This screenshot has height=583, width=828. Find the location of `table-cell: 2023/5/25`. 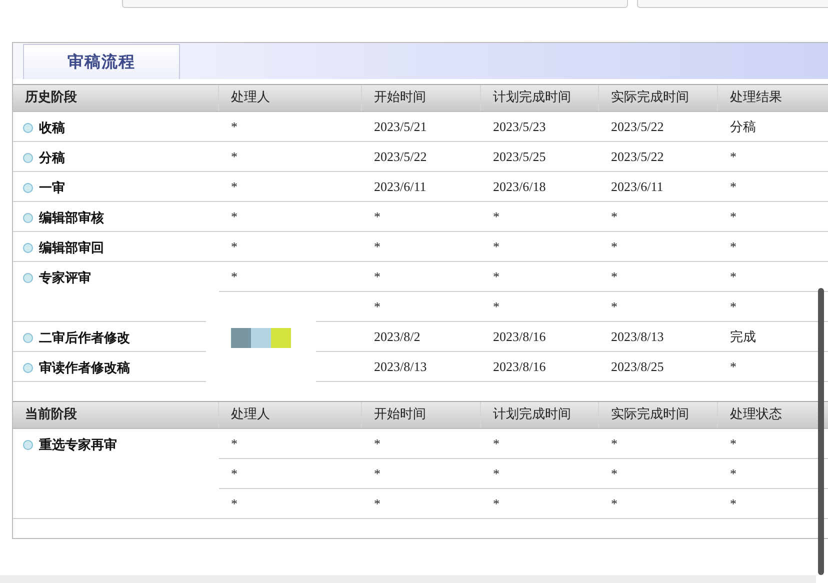

table-cell: 2023/5/25 is located at coordinates (519, 156).